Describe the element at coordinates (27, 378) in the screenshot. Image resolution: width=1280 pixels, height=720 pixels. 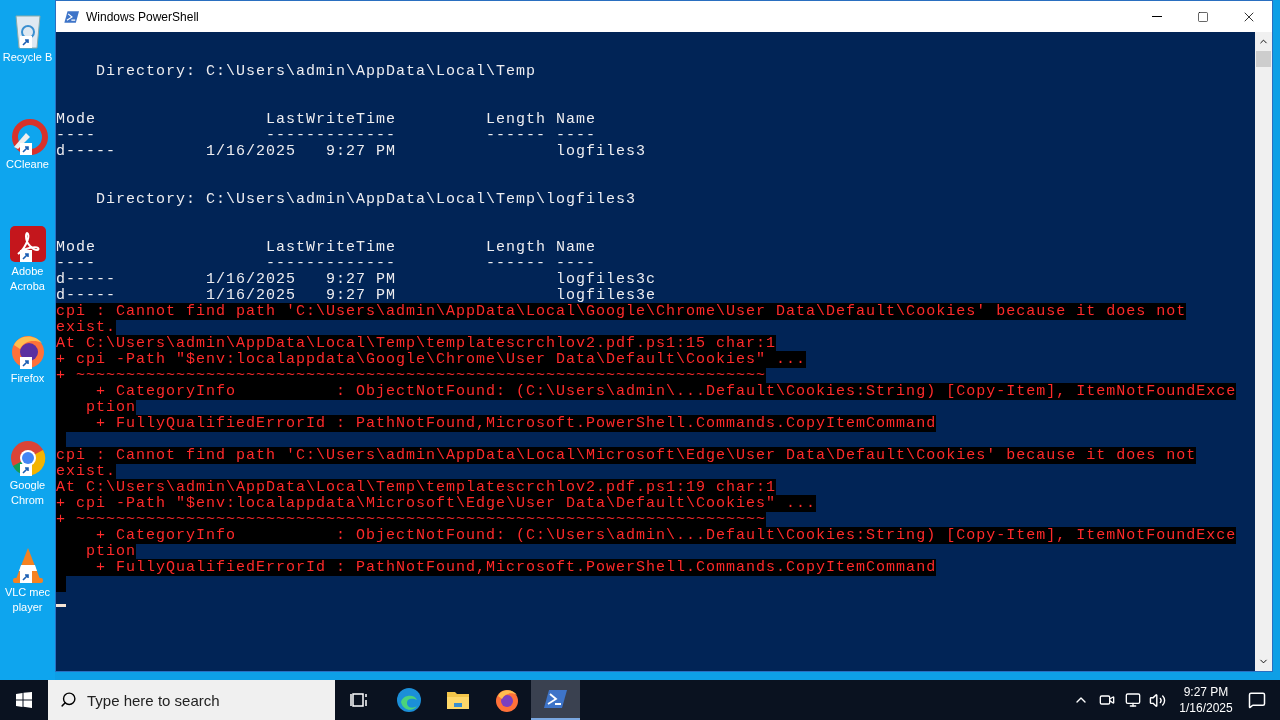
I see `desktop-icon-label: Firefox` at that location.